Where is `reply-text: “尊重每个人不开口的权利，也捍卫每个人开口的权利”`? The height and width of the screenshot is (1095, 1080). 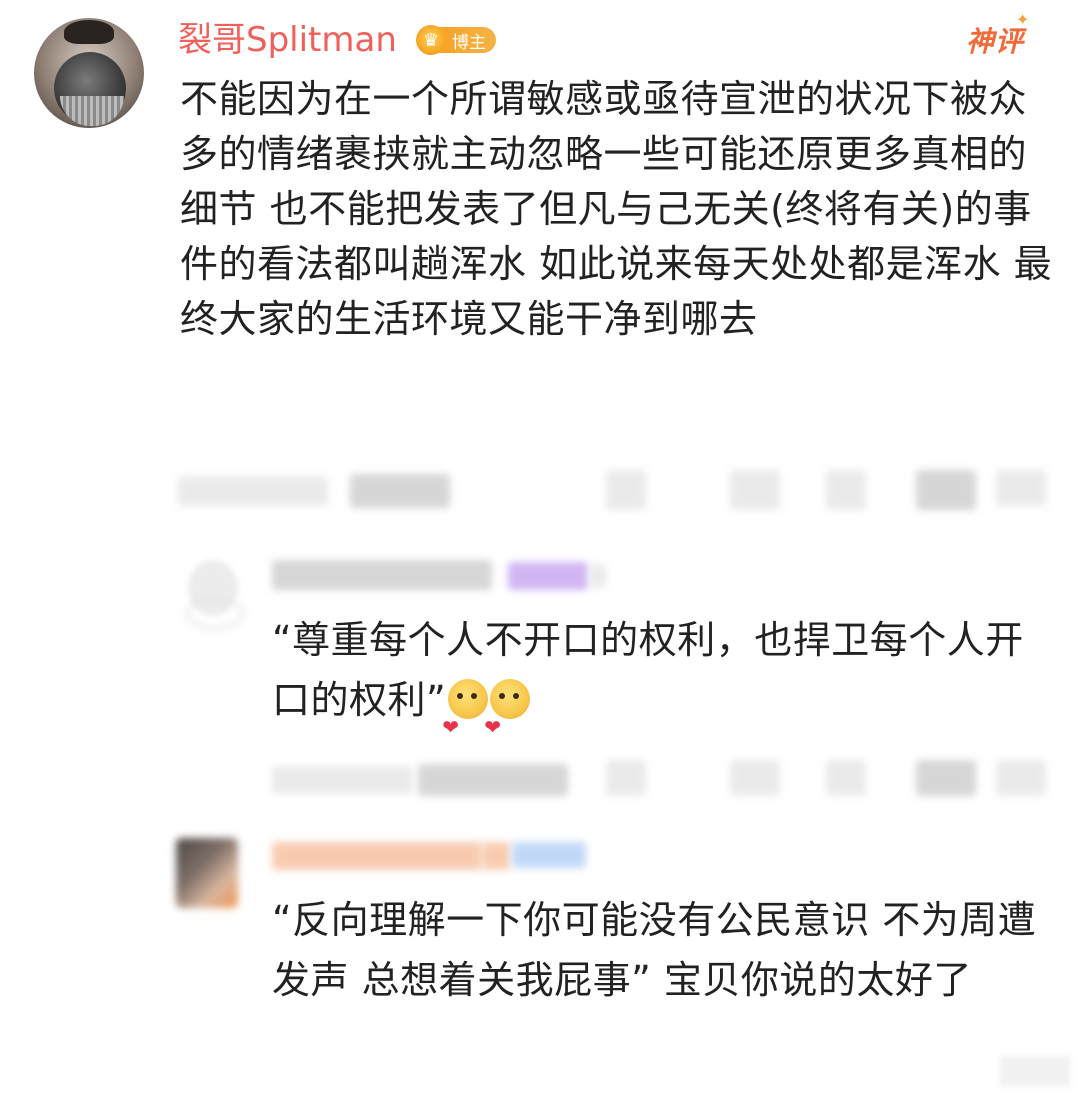
reply-text: “尊重每个人不开口的权利，也捍卫每个人开口的权利” is located at coordinates (667, 683).